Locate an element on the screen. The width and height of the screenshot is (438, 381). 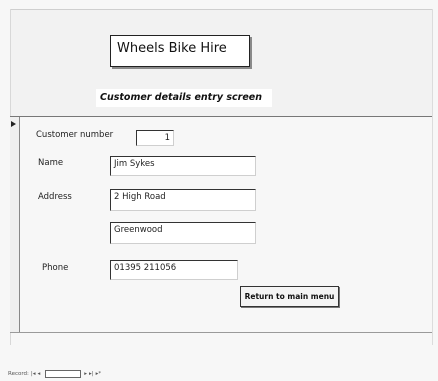
customer-number-field: 1 is located at coordinates (155, 138).